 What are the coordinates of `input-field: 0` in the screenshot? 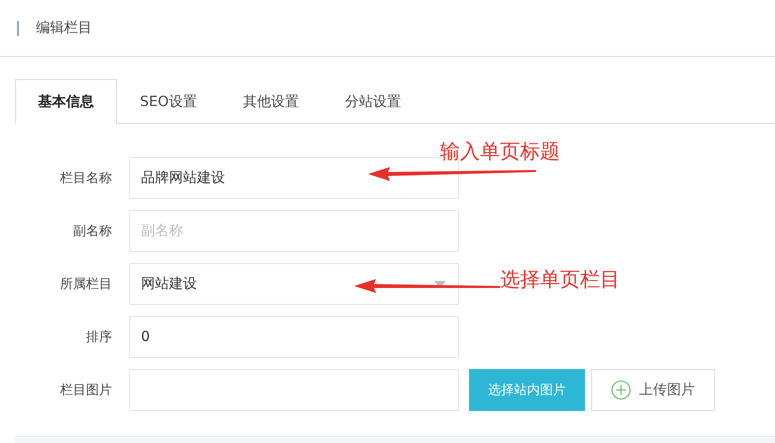 It's located at (294, 337).